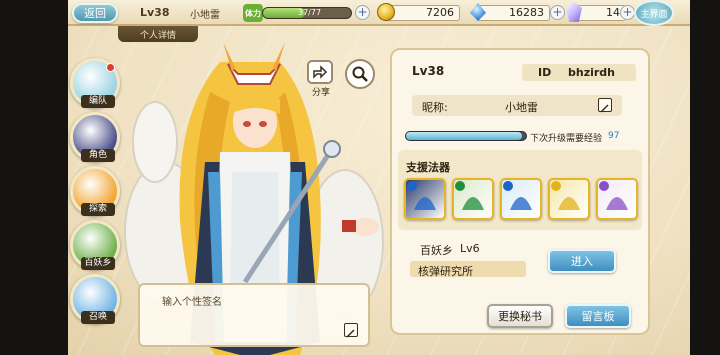 The height and width of the screenshot is (355, 720). Describe the element at coordinates (205, 15) in the screenshot. I see `player-name: 小地雷` at that location.